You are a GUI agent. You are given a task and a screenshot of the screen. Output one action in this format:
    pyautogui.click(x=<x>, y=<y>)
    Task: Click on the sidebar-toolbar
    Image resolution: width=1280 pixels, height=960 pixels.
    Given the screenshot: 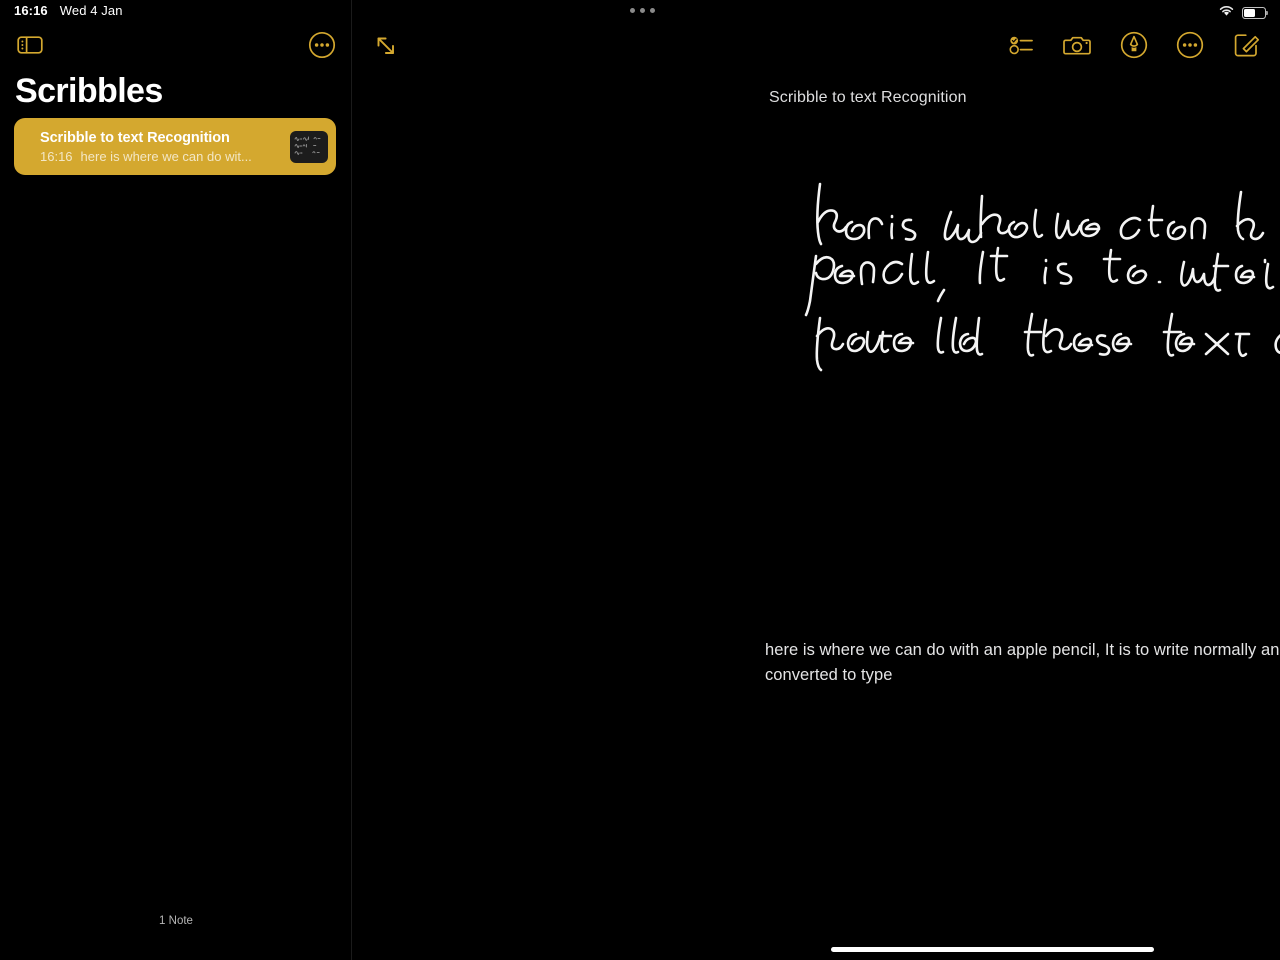 What is the action you would take?
    pyautogui.click(x=176, y=47)
    